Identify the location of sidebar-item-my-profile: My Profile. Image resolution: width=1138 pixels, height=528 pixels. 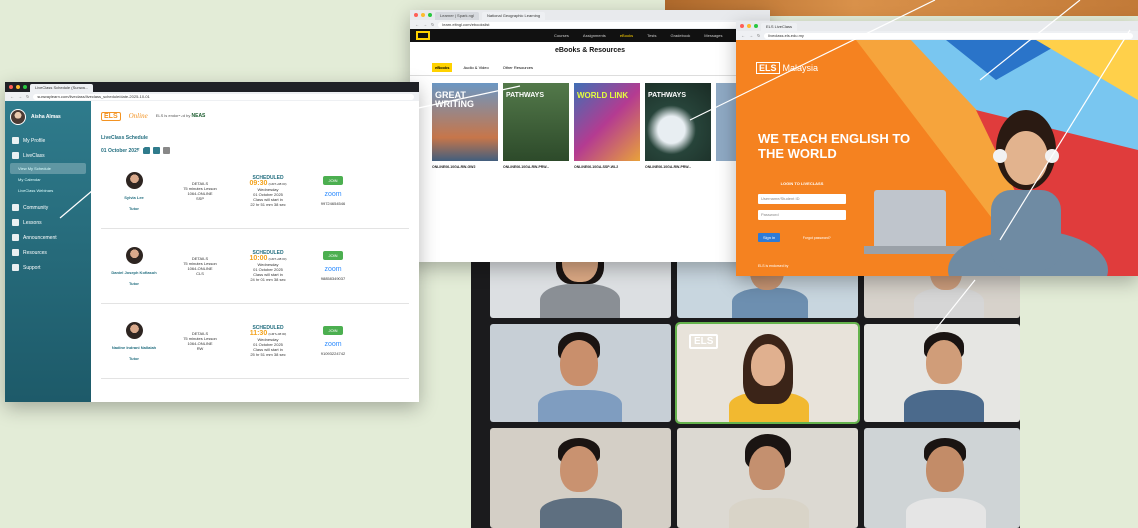
(48, 140).